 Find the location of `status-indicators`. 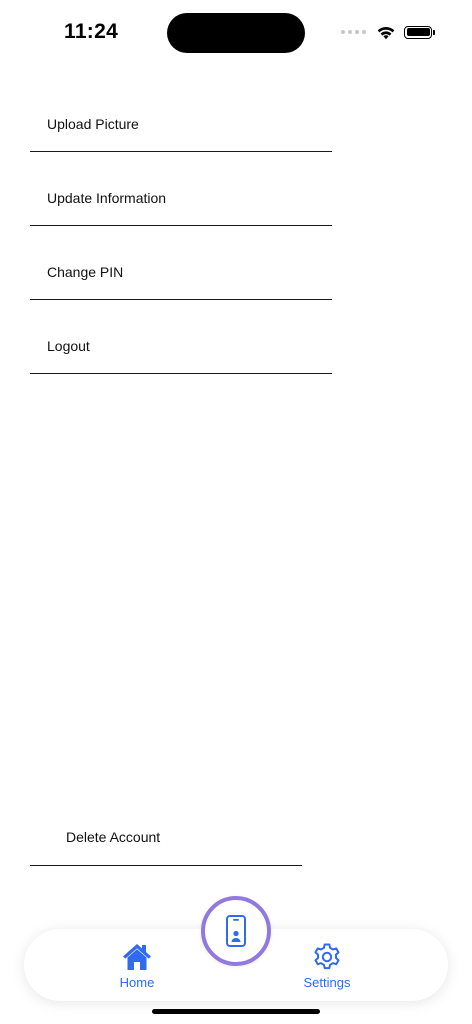

status-indicators is located at coordinates (388, 32).